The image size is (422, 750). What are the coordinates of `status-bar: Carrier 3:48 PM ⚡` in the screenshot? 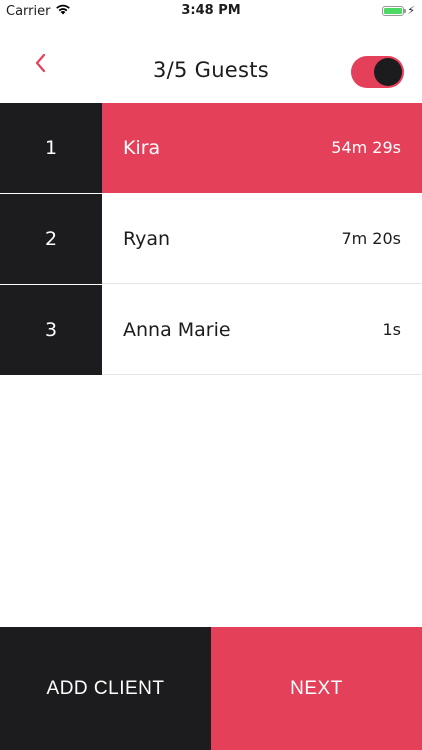 It's located at (211, 11).